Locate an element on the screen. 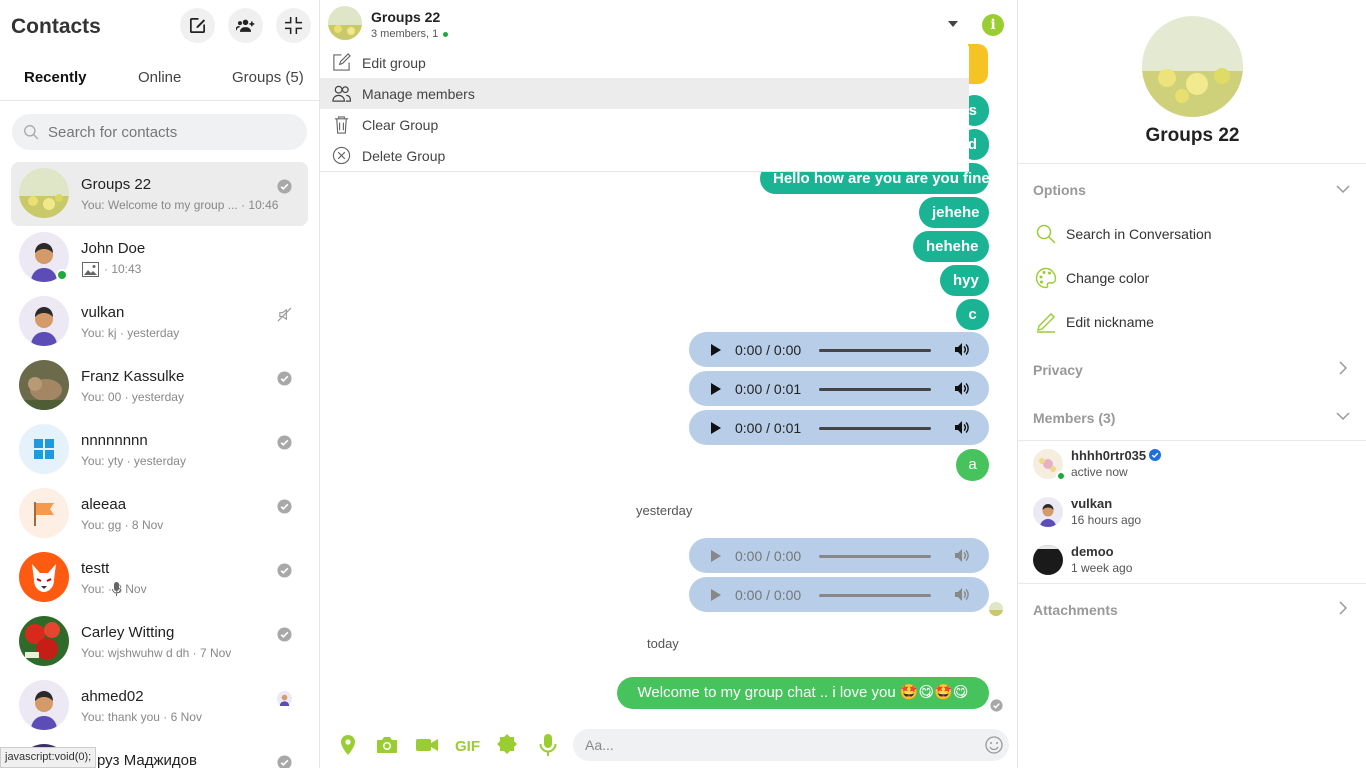 This screenshot has height=768, width=1366. microphone-icon is located at coordinates (548, 745).